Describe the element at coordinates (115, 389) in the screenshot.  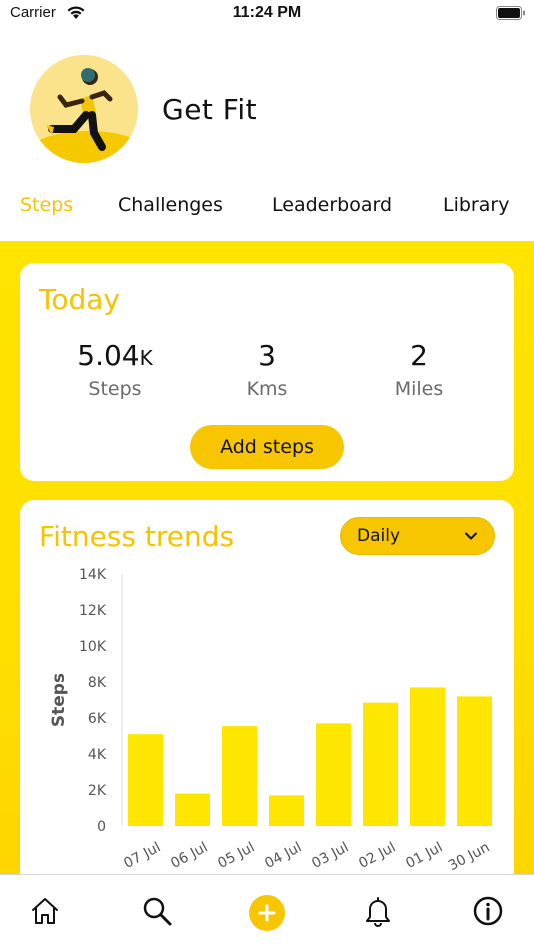
I see `stat-steps-label: Steps` at that location.